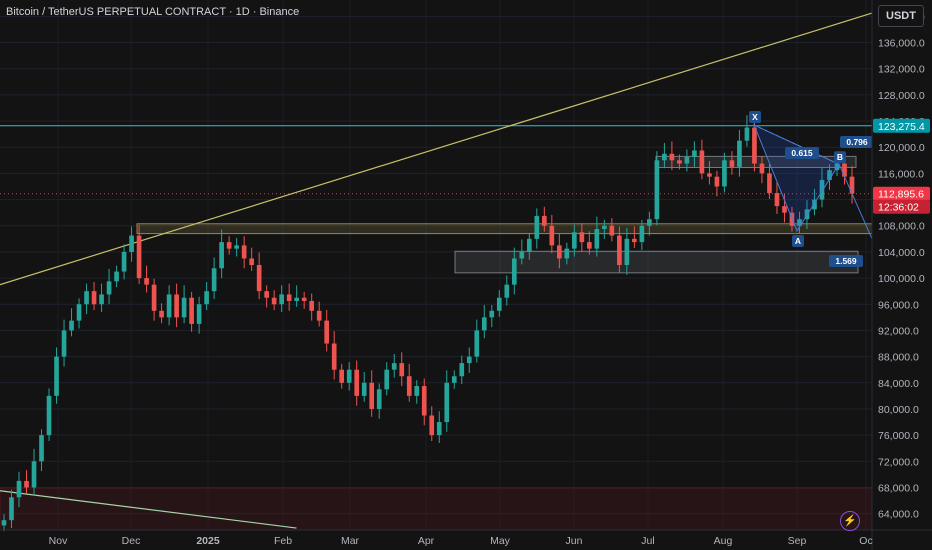 This screenshot has width=932, height=550. Describe the element at coordinates (466, 538) in the screenshot. I see `time-axis: Nov Dec 2025 Feb Mar Apr May Jun Jul Aug Sep Oc` at that location.